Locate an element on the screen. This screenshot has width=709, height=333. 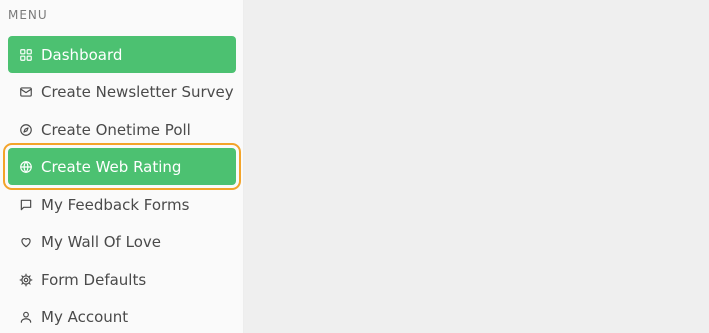
sidebar-item-label: My Wall Of Love is located at coordinates (101, 241).